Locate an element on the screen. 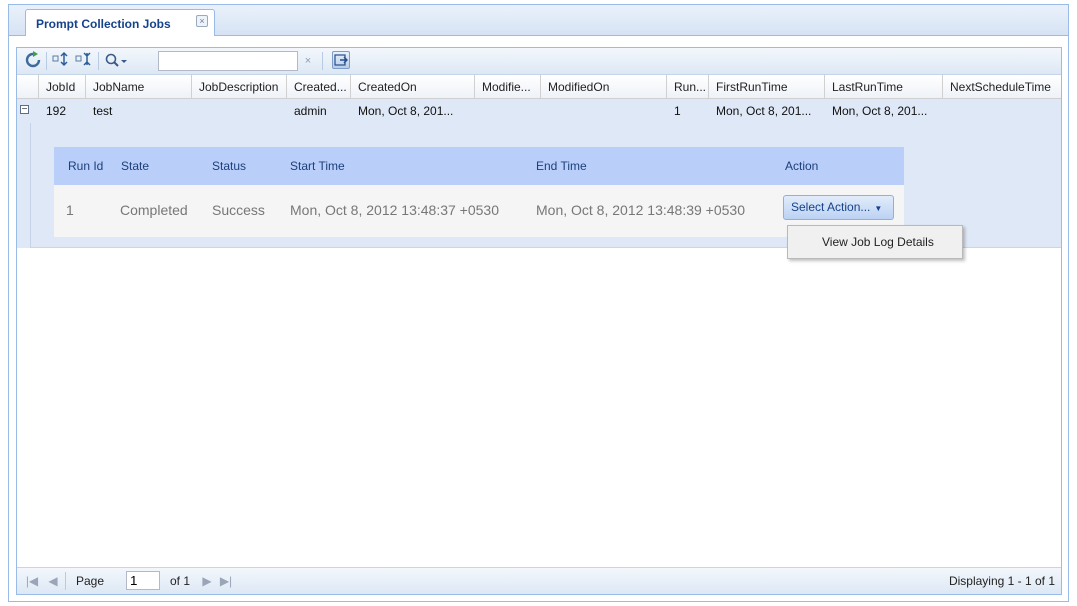 This screenshot has width=1077, height=606. cell-modifiedon is located at coordinates (604, 111).